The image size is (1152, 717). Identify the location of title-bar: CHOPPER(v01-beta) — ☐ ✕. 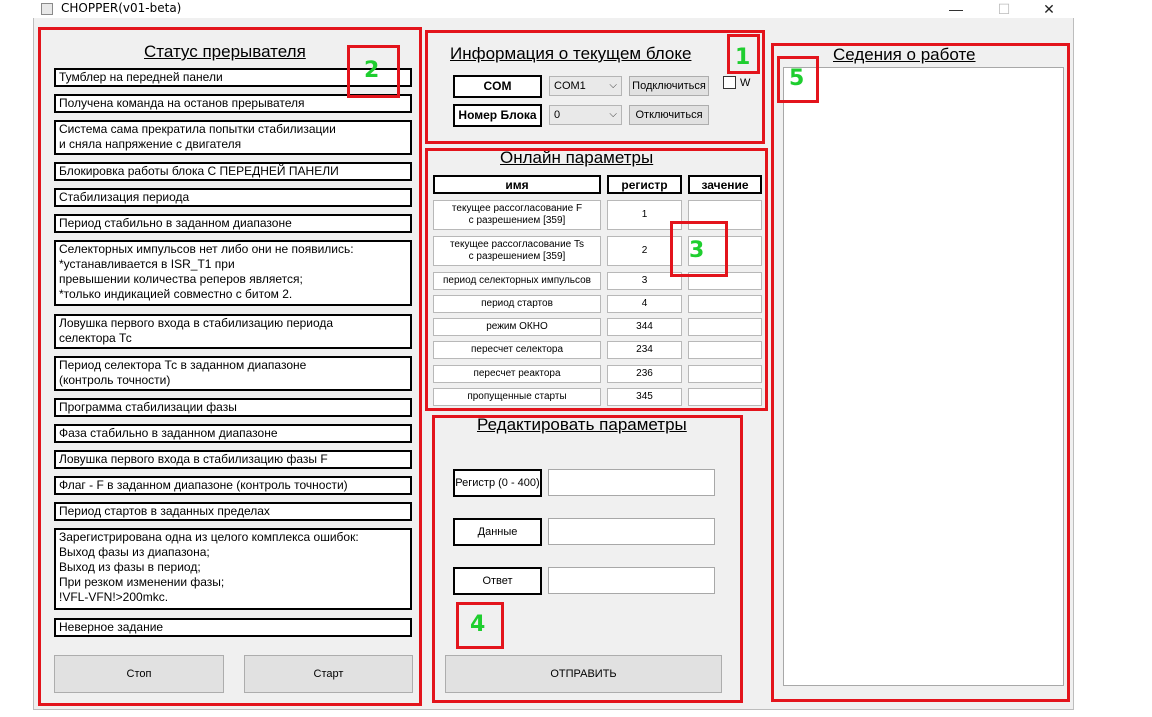
(553, 9).